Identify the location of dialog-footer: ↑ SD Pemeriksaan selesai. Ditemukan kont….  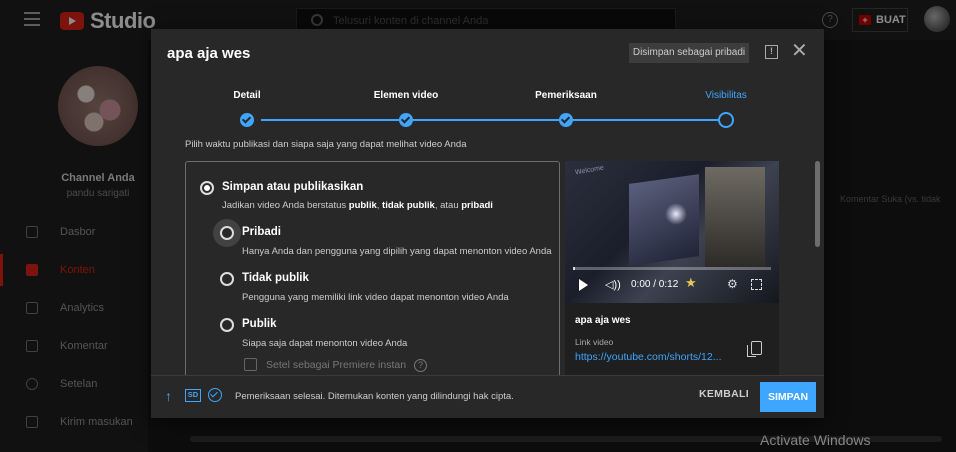
(487, 396).